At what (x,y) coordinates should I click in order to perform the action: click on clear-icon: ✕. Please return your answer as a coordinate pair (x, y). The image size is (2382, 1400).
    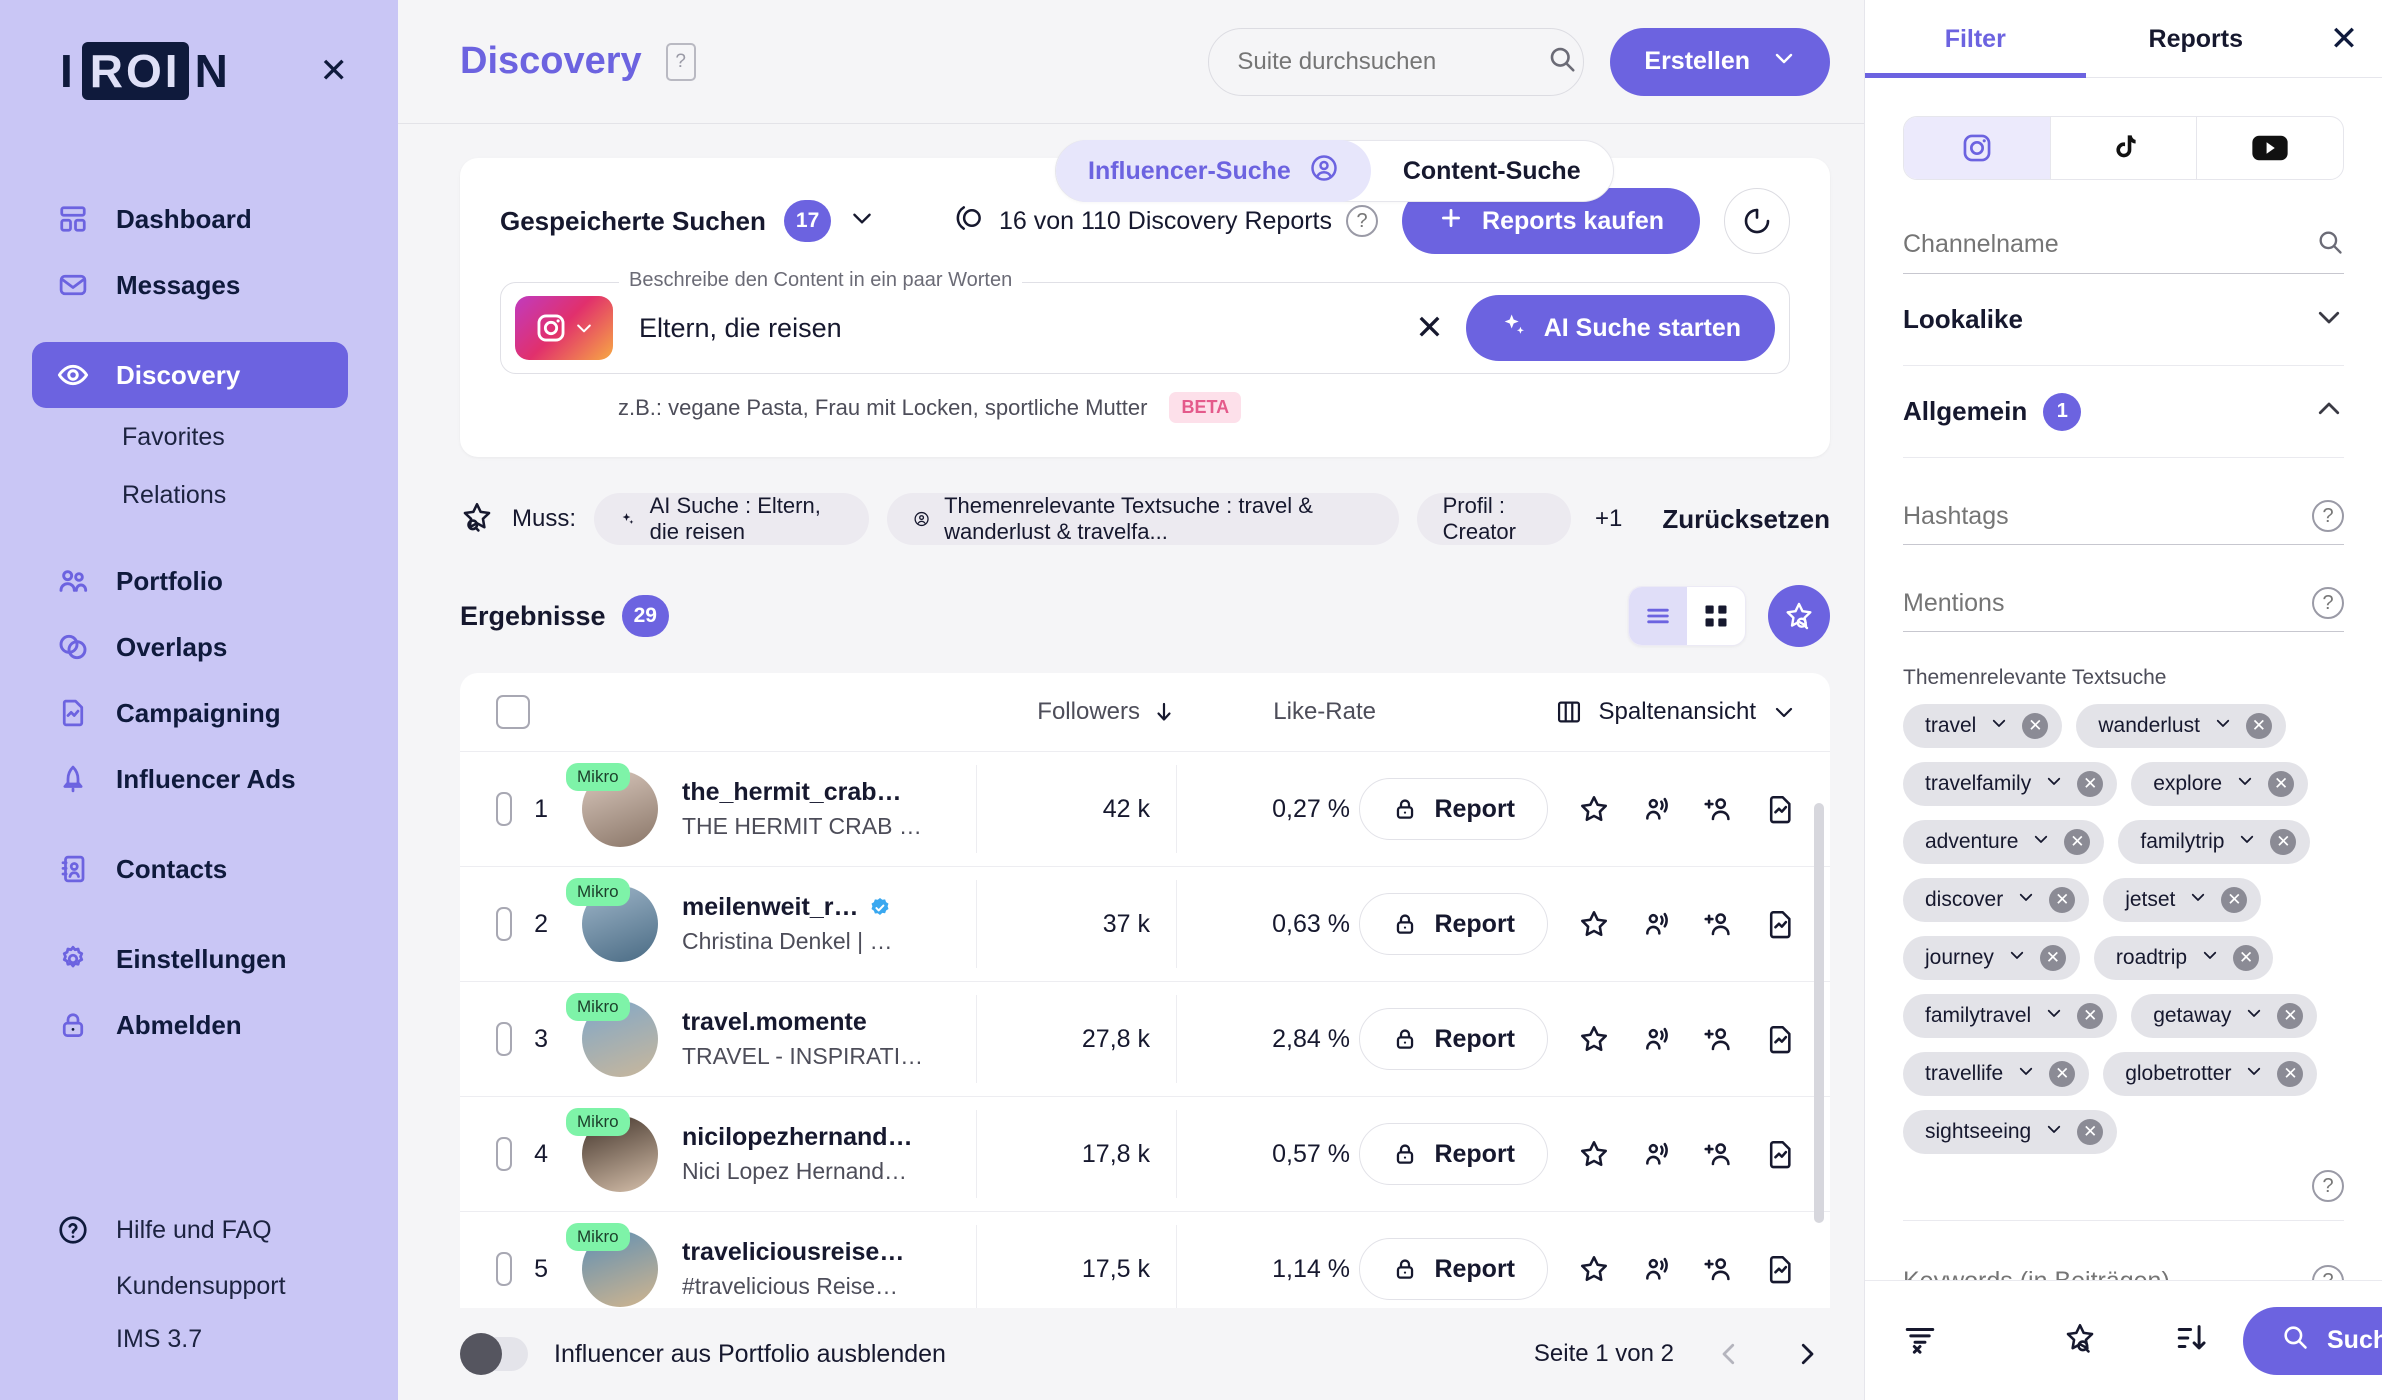
    Looking at the image, I should click on (1429, 328).